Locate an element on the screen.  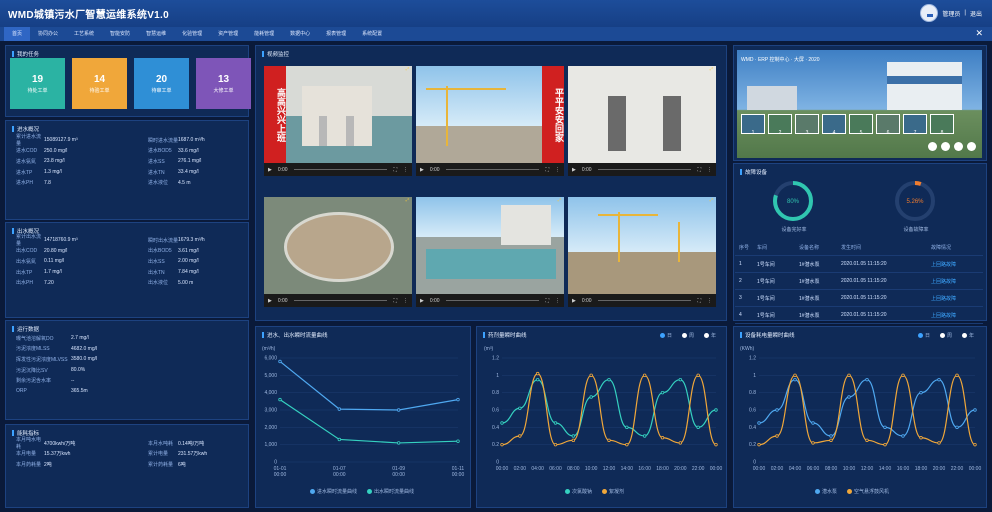
tile-pending: 19 待处工单 is located at coordinates (37, 83).